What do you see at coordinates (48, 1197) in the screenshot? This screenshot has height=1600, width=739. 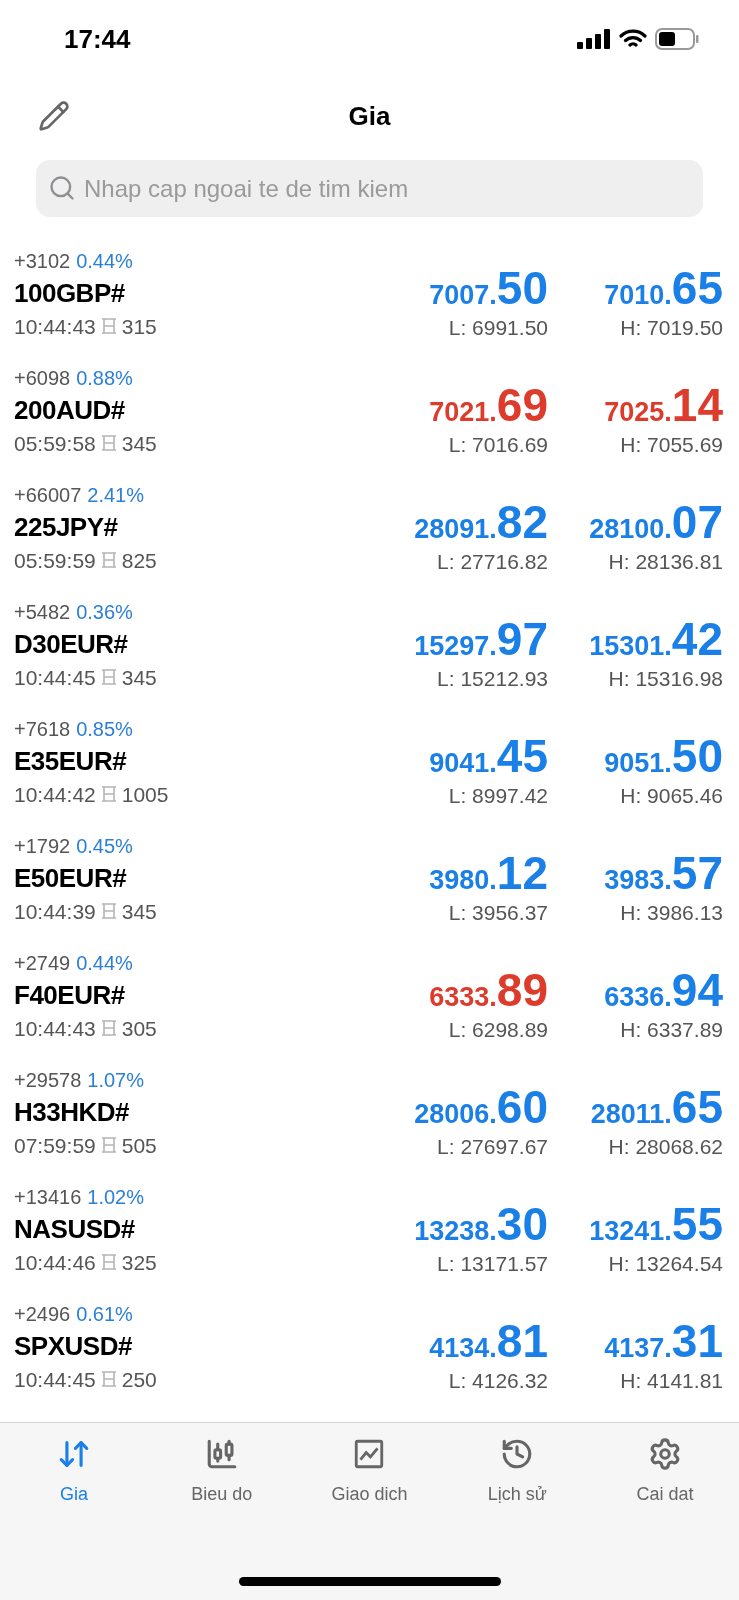 I see `change-points: +13416` at bounding box center [48, 1197].